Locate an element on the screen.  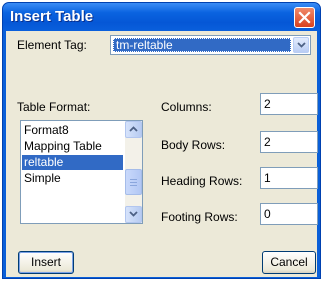
element-tag-dropdown: tm-reltable is located at coordinates (210, 45).